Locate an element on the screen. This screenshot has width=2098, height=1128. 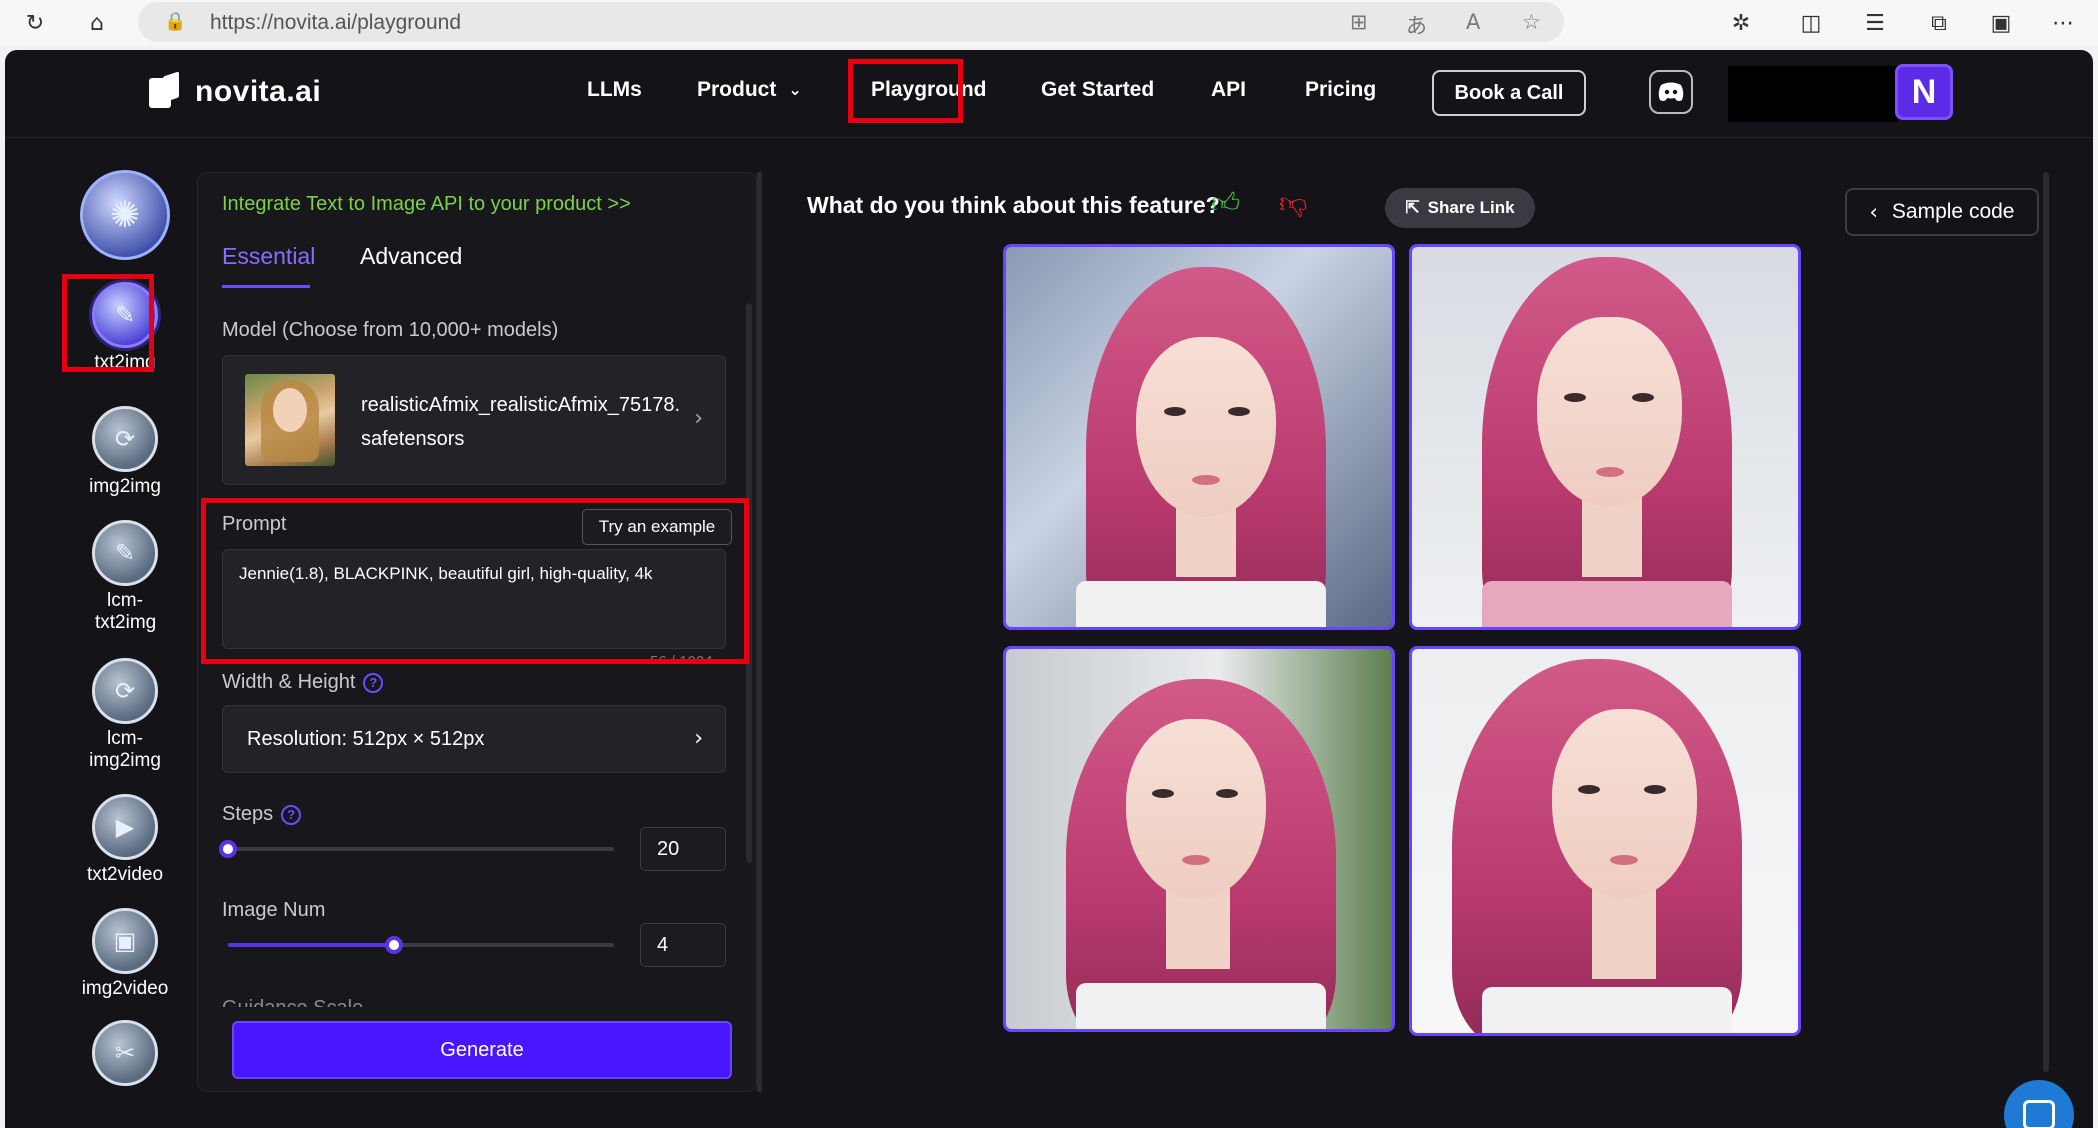
size-label-text: Width & Height is located at coordinates (289, 682).